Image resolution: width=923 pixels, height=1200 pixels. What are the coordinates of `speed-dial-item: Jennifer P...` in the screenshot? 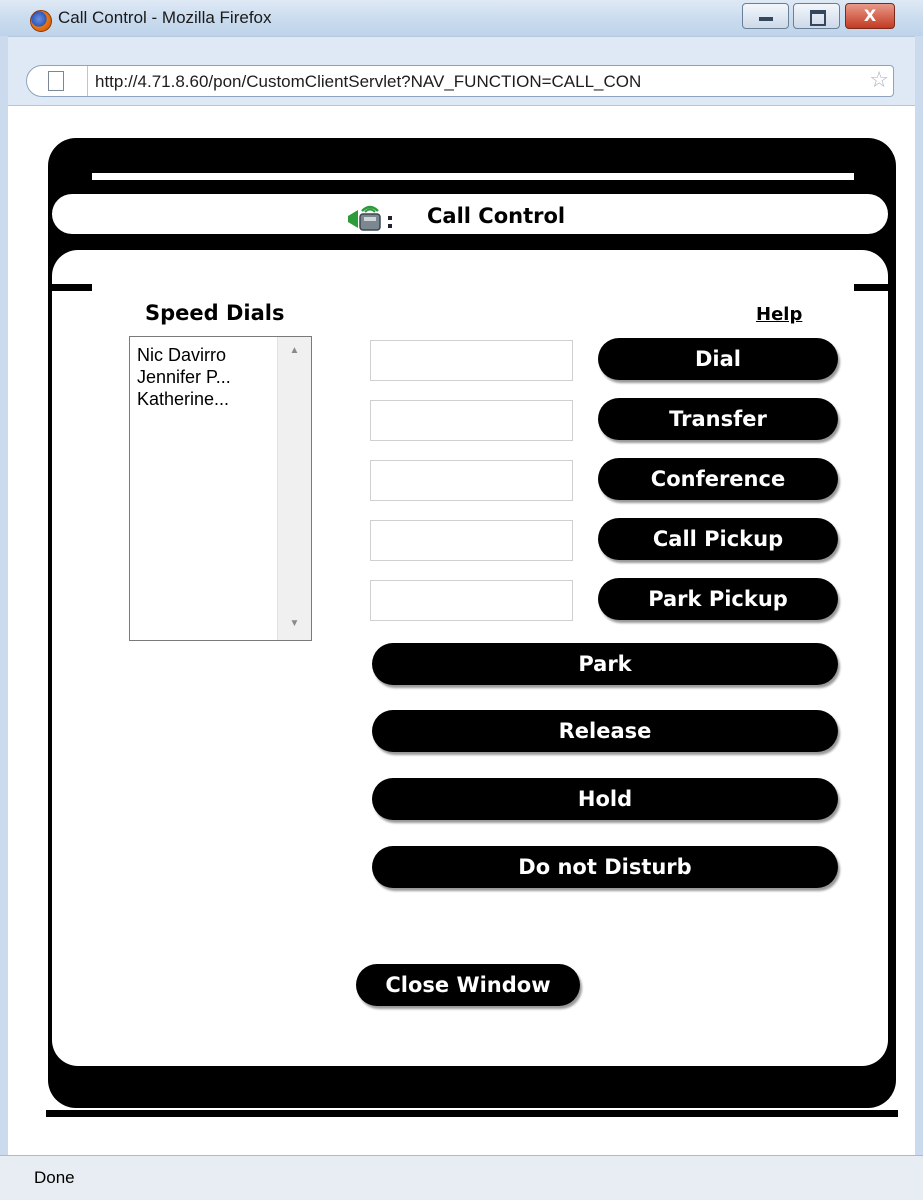 It's located at (184, 377).